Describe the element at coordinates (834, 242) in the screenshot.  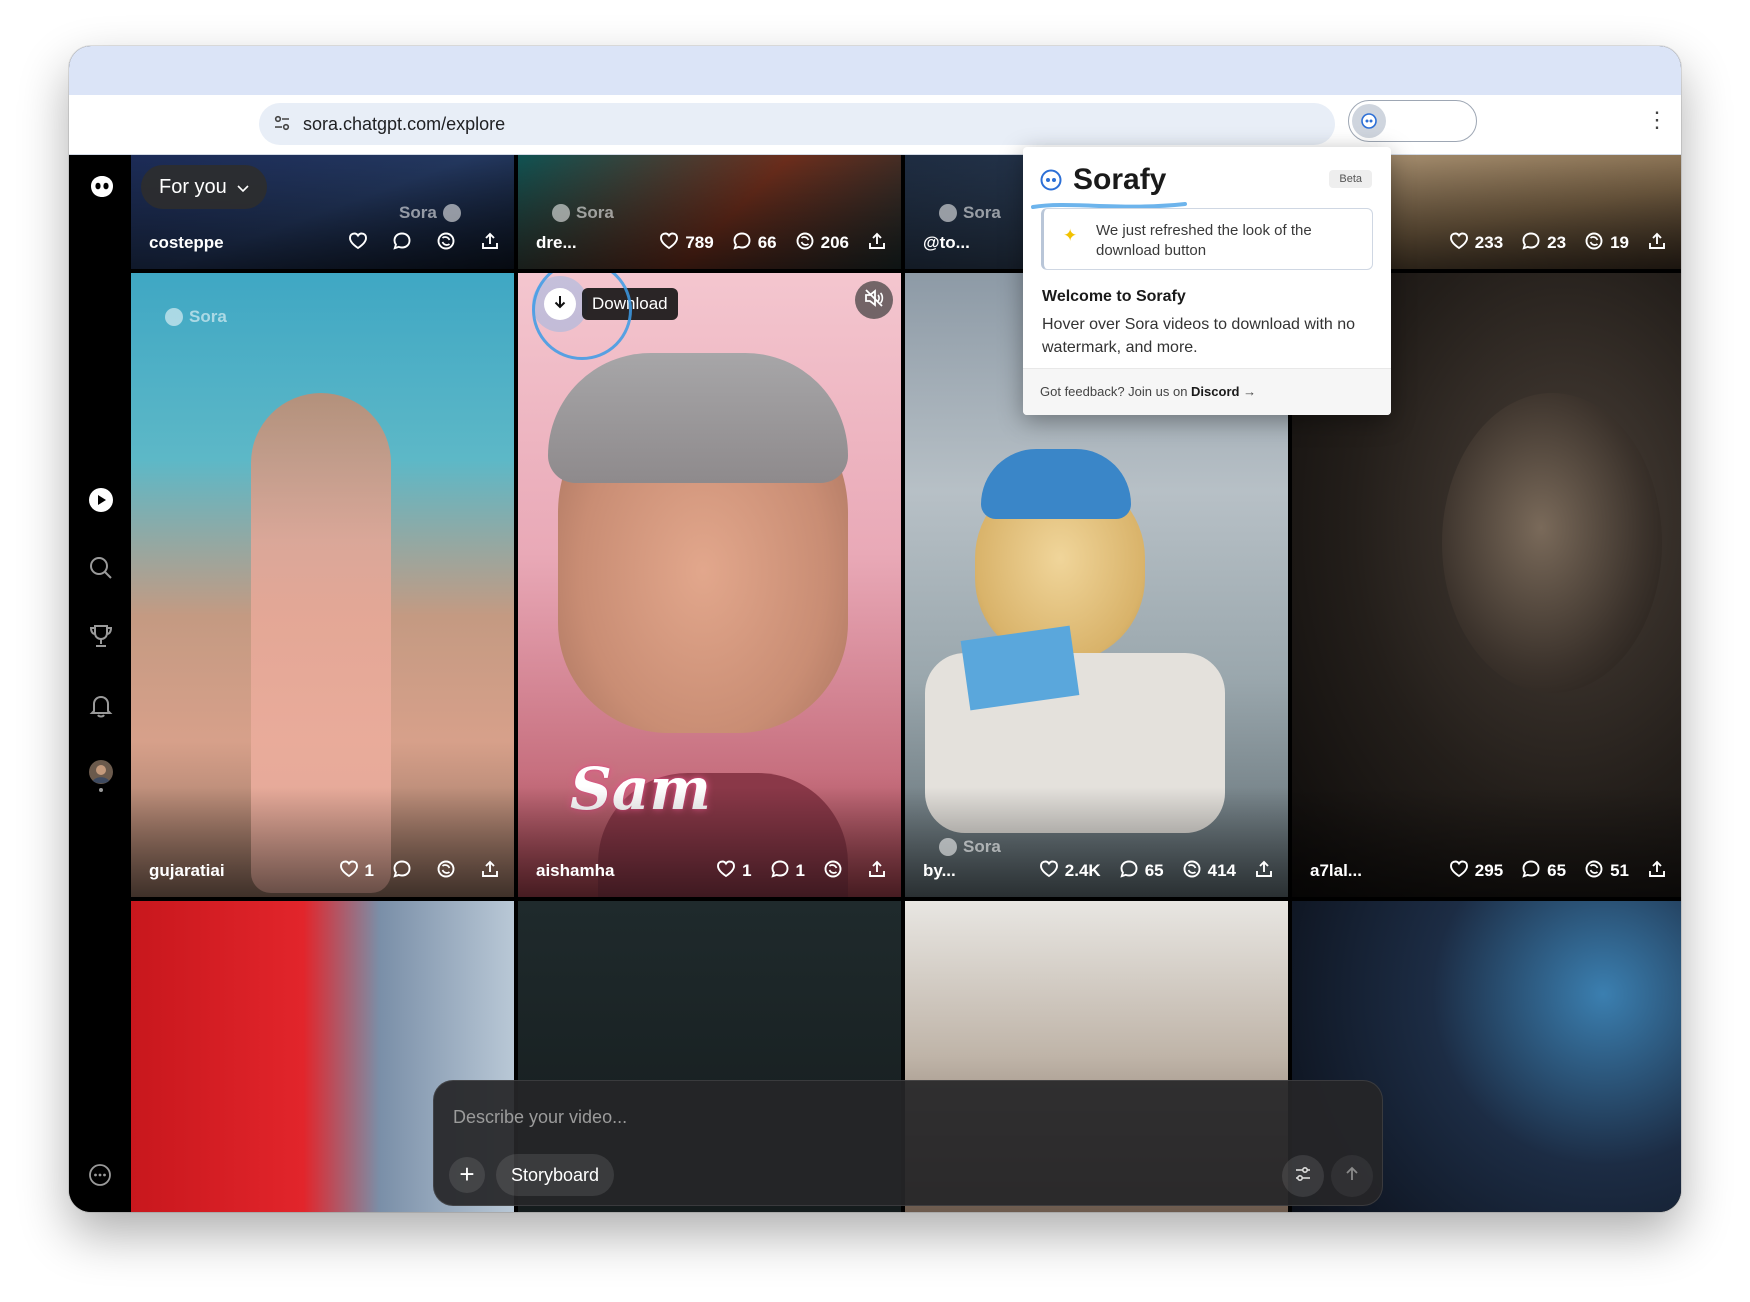
I see `remix-count: 206` at that location.